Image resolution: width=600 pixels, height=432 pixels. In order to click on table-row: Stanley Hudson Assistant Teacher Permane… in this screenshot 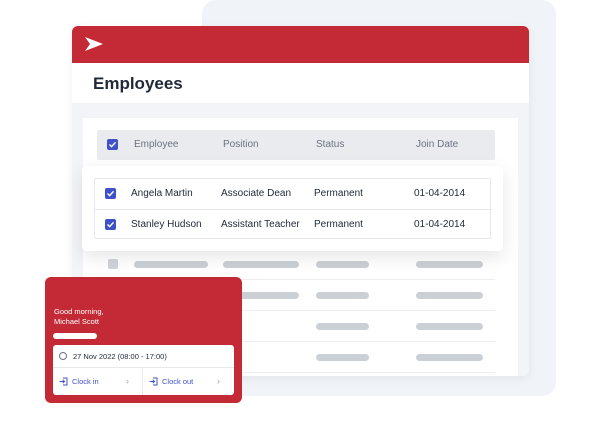, I will do `click(293, 225)`.